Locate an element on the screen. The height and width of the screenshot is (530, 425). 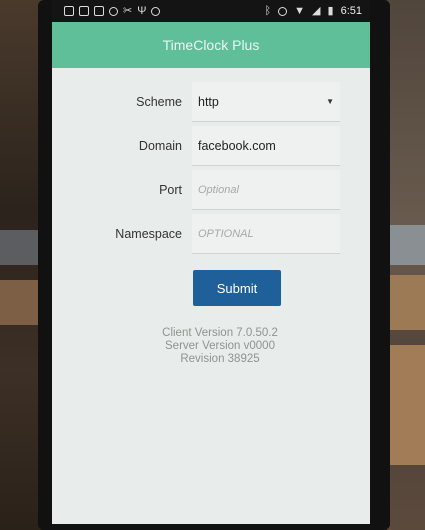
submit-wrap: Submit is located at coordinates (211, 288).